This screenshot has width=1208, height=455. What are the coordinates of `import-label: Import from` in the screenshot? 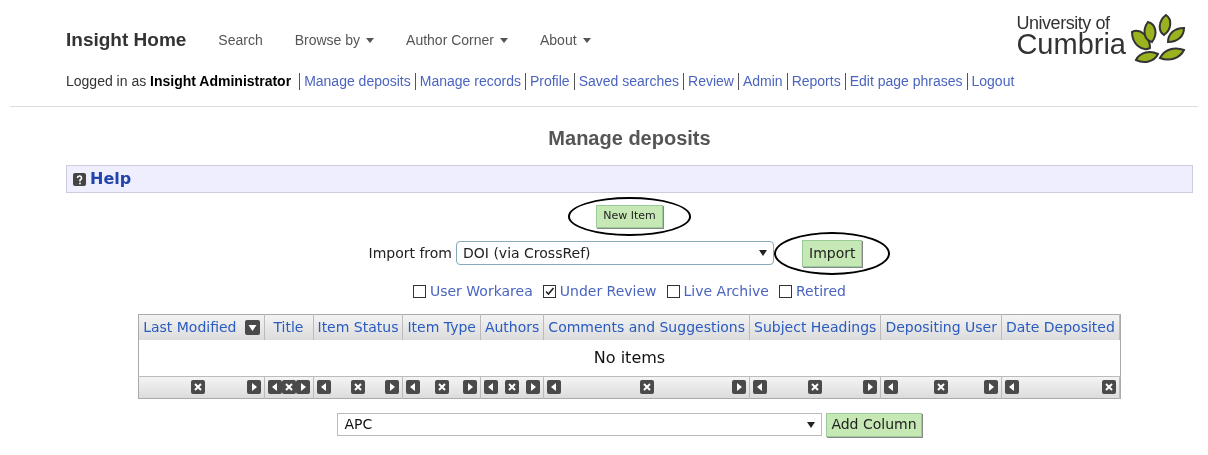 It's located at (410, 253).